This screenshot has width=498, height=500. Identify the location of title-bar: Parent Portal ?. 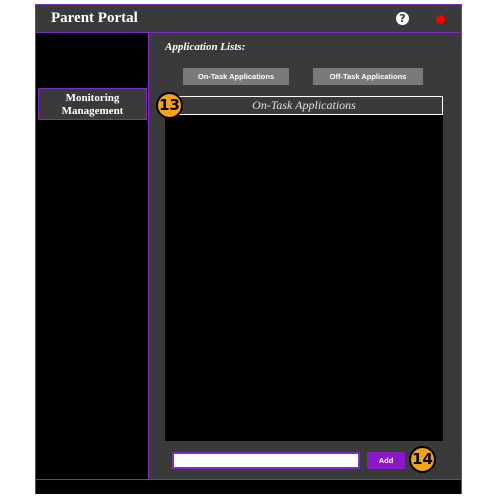
(248, 19).